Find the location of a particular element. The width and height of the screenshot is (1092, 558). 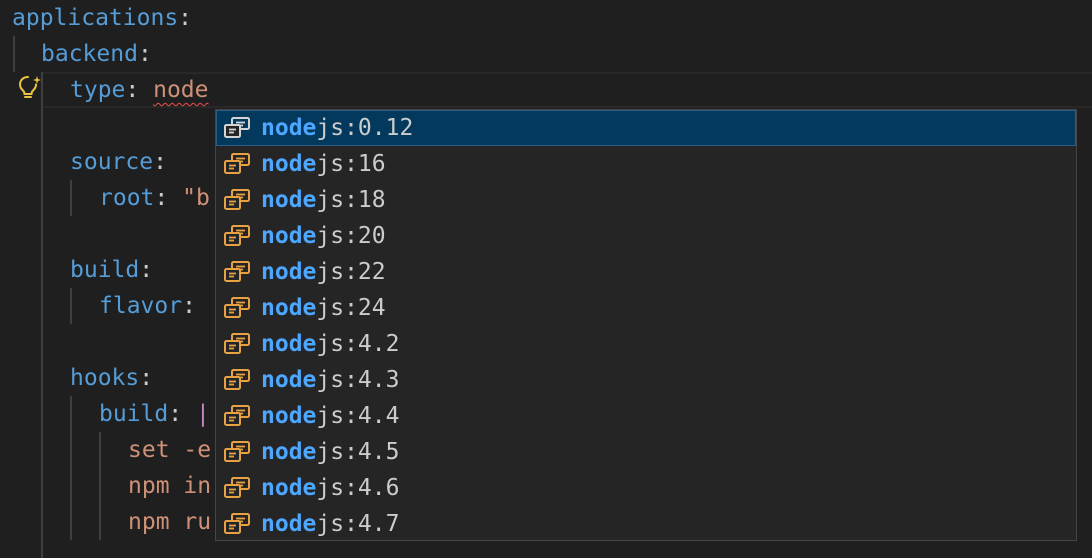

suggestion-item: nodejs:4.5 is located at coordinates (646, 452).